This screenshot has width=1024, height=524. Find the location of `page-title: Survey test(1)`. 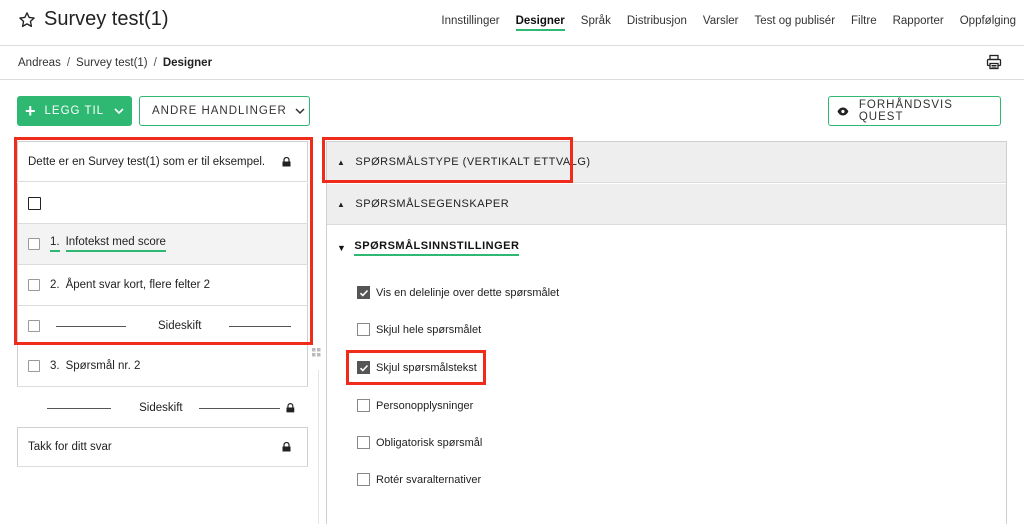

page-title: Survey test(1) is located at coordinates (106, 19).